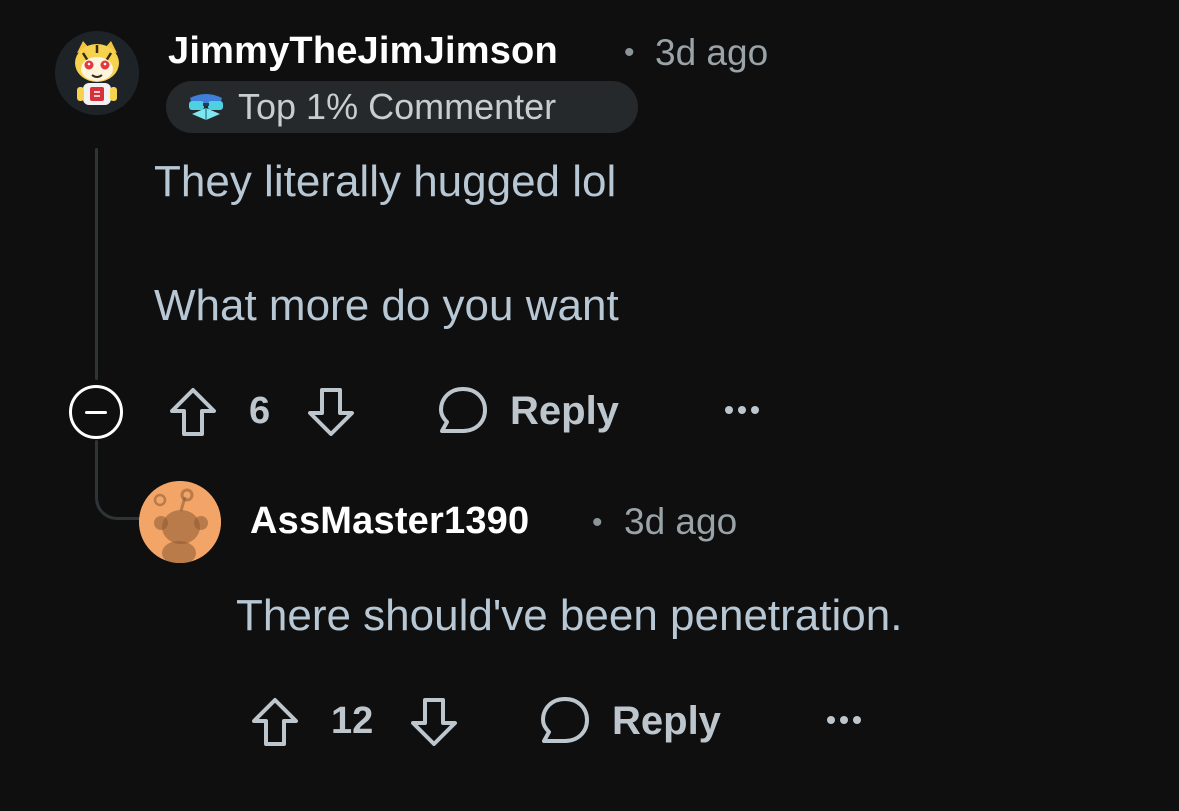 This screenshot has height=811, width=1179. I want to click on default-snoo-avatar-icon, so click(180, 522).